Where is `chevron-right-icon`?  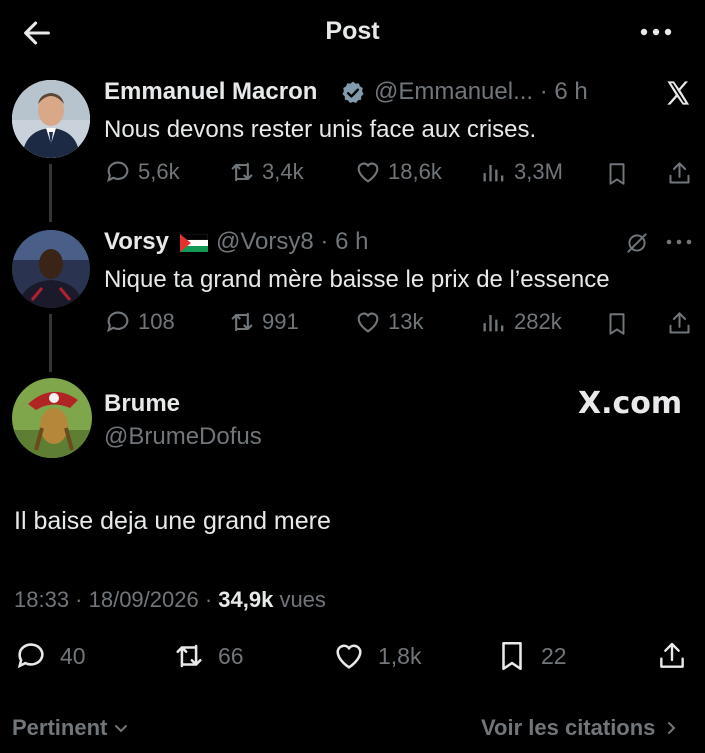 chevron-right-icon is located at coordinates (672, 728).